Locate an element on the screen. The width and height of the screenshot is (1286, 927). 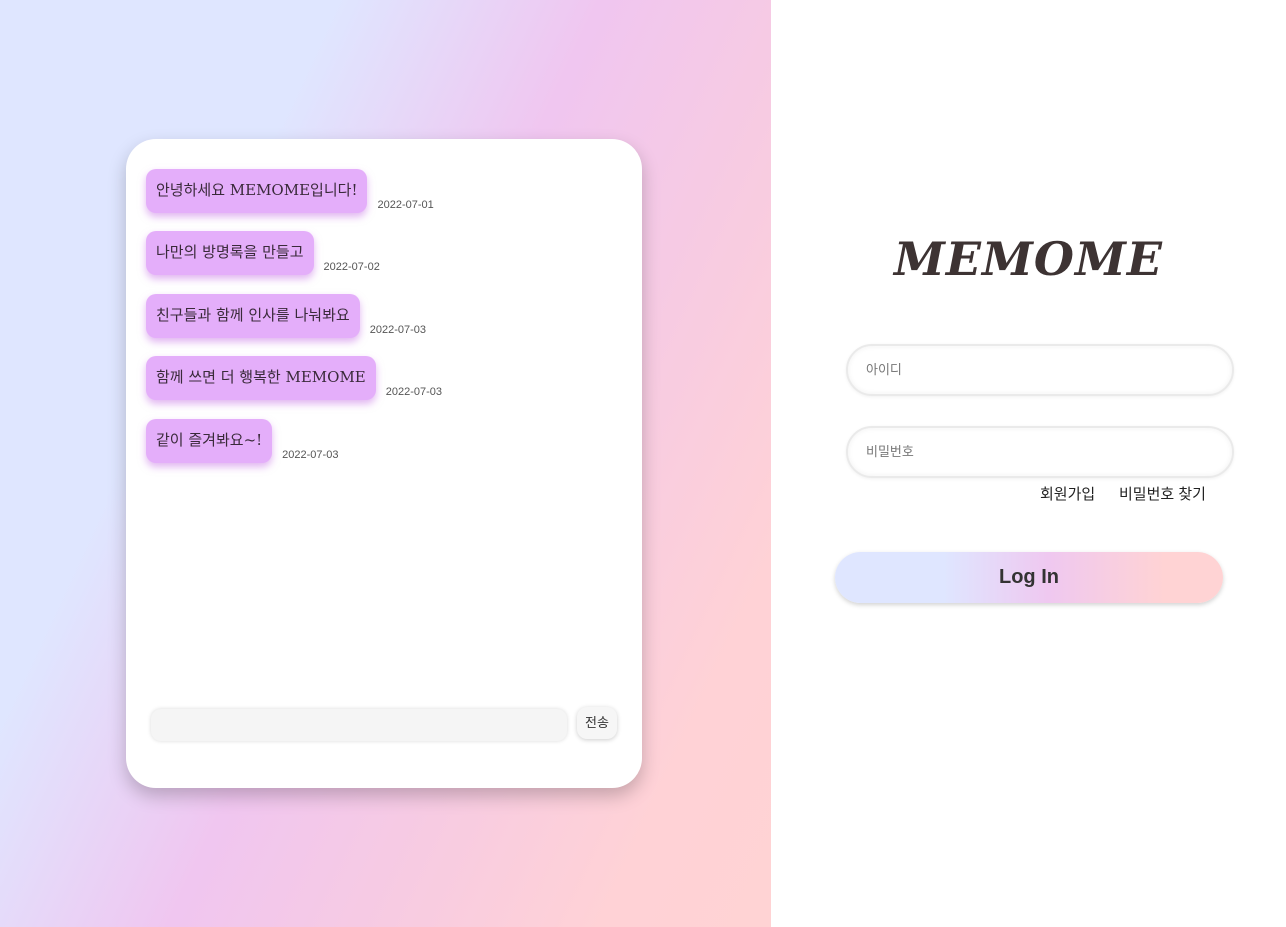
signup-link: 회원가입 is located at coordinates (1067, 493).